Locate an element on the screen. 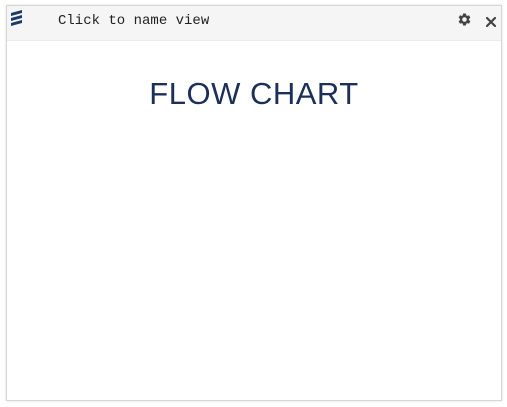  flow-chart-title: FLOW CHART is located at coordinates (254, 93).